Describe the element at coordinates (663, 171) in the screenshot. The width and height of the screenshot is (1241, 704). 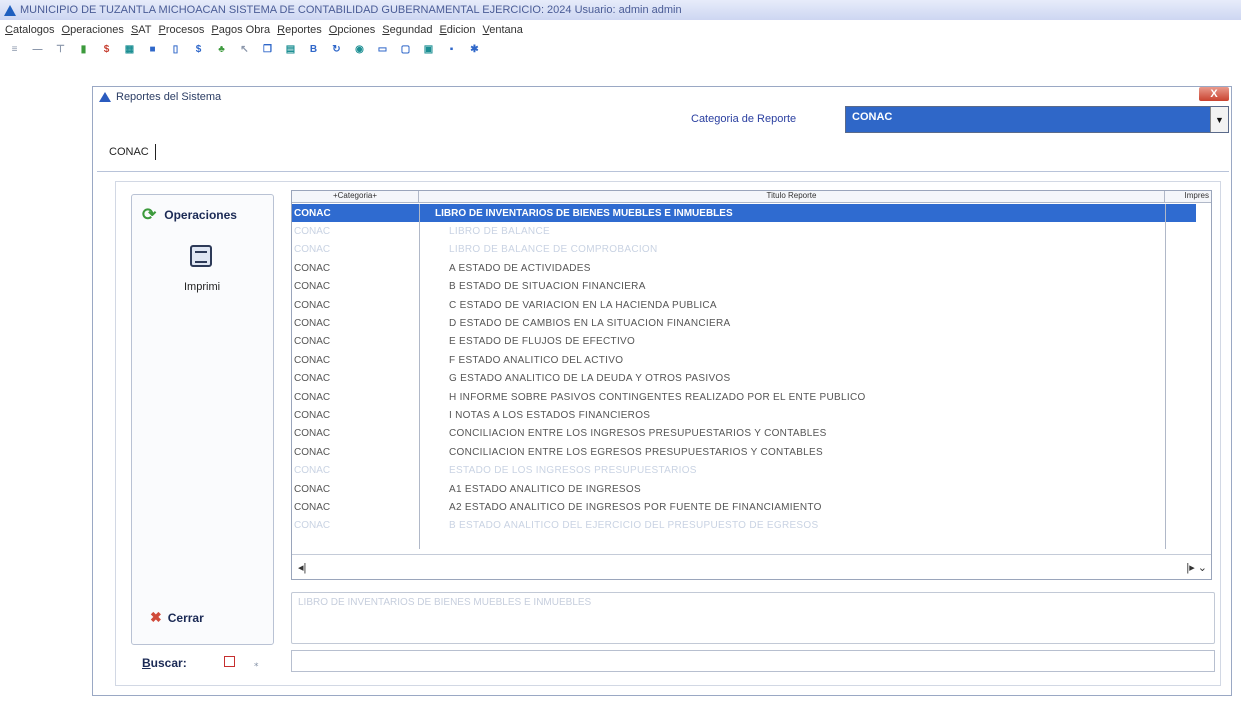
I see `divider` at that location.